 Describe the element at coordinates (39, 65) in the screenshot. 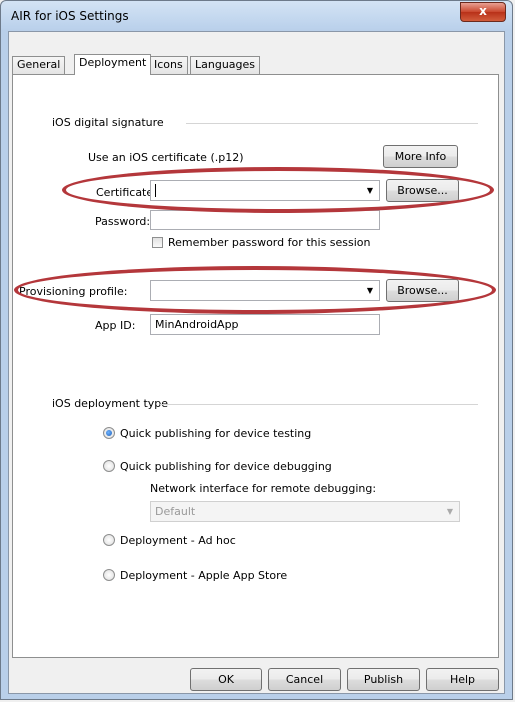

I see `tab-general: General` at that location.